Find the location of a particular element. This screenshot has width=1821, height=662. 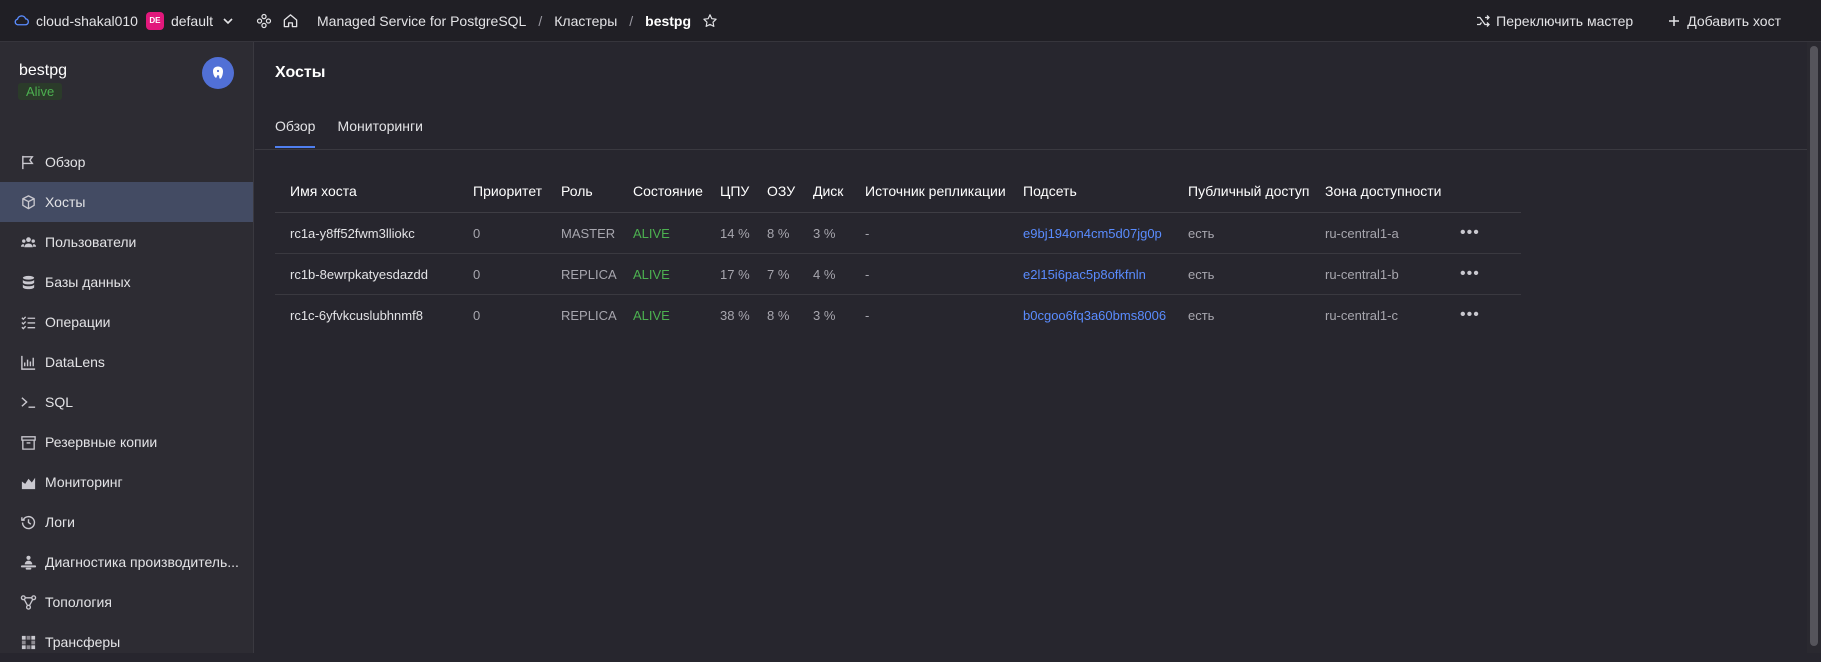

terminal-icon is located at coordinates (28, 402).